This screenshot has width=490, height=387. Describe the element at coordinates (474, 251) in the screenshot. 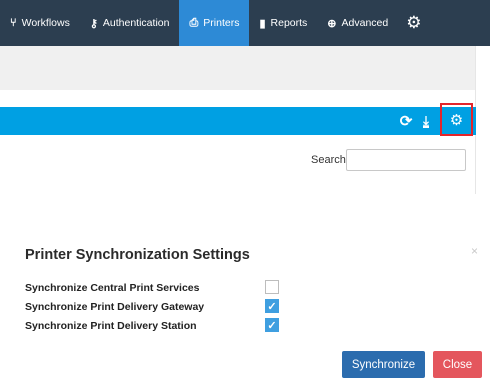

I see `close-icon: ×` at that location.